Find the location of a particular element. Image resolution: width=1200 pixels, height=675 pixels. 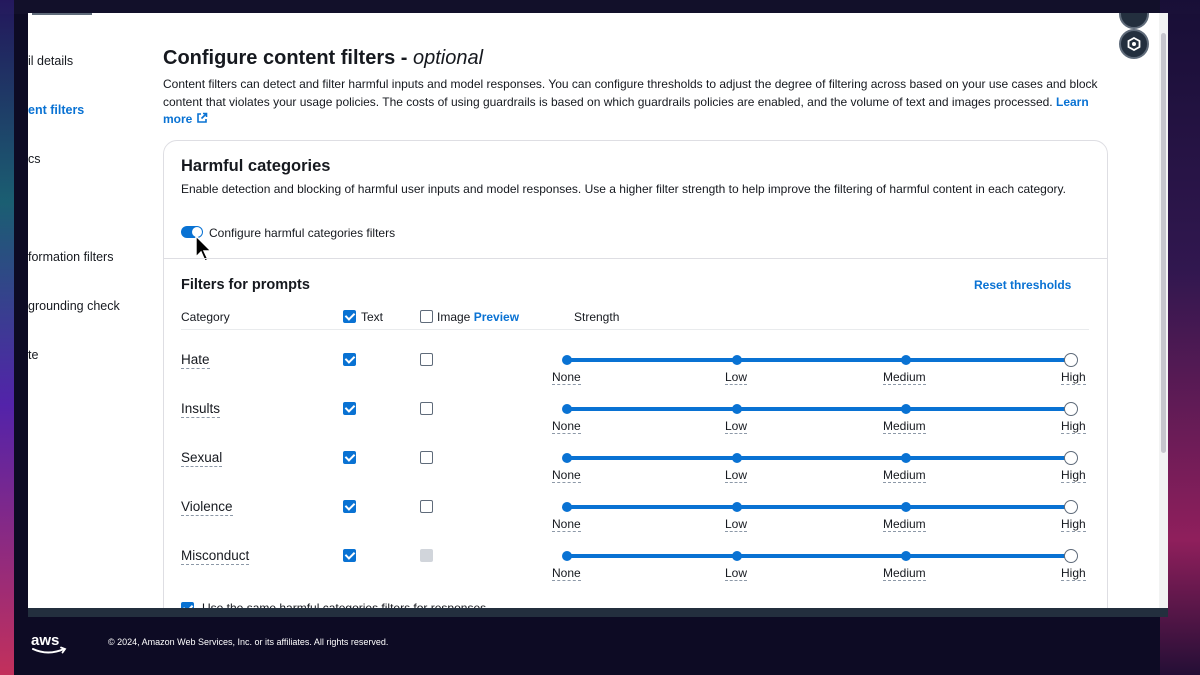

settings-button is located at coordinates (1134, 44).